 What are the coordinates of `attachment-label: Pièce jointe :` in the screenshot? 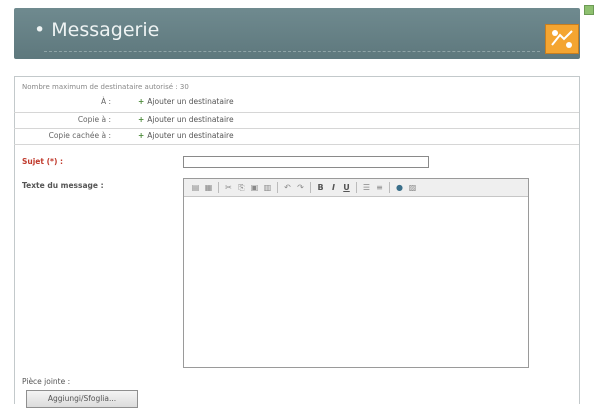 It's located at (46, 381).